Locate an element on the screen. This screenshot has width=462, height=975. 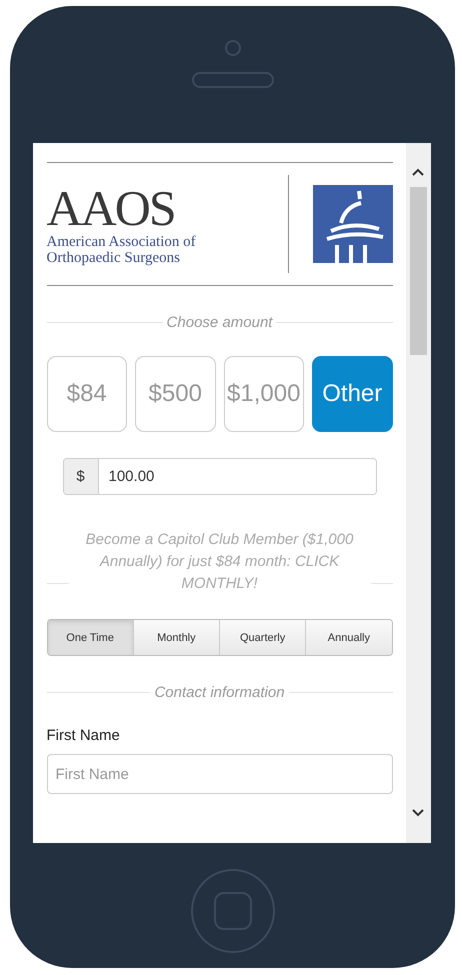
field-label: First Name is located at coordinates (83, 735).